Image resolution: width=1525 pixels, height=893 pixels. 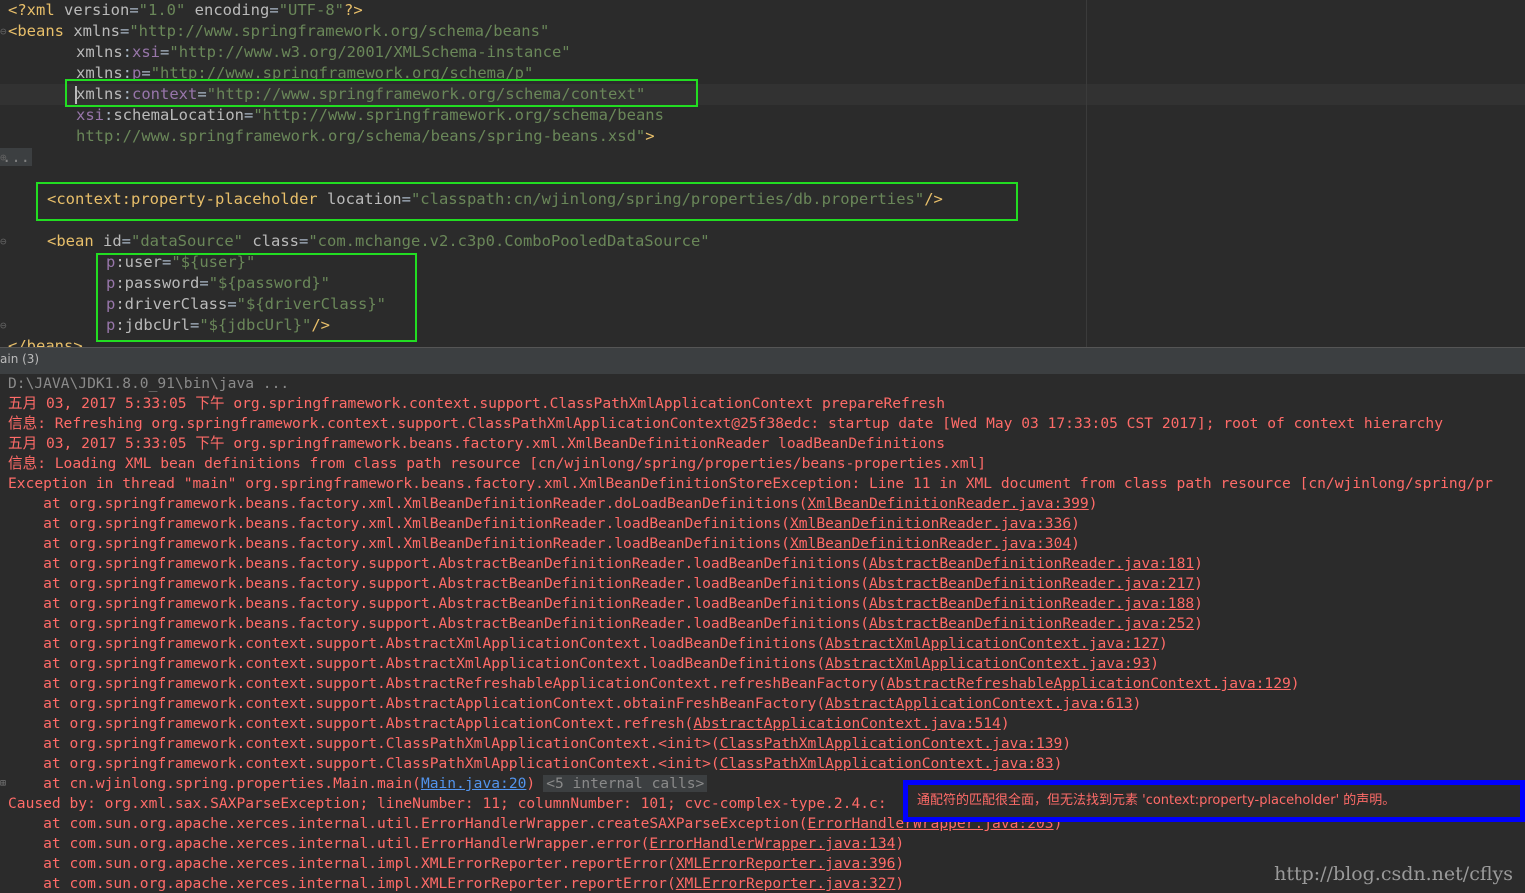 What do you see at coordinates (473, 783) in the screenshot?
I see `main-java-link: Main.java:20` at bounding box center [473, 783].